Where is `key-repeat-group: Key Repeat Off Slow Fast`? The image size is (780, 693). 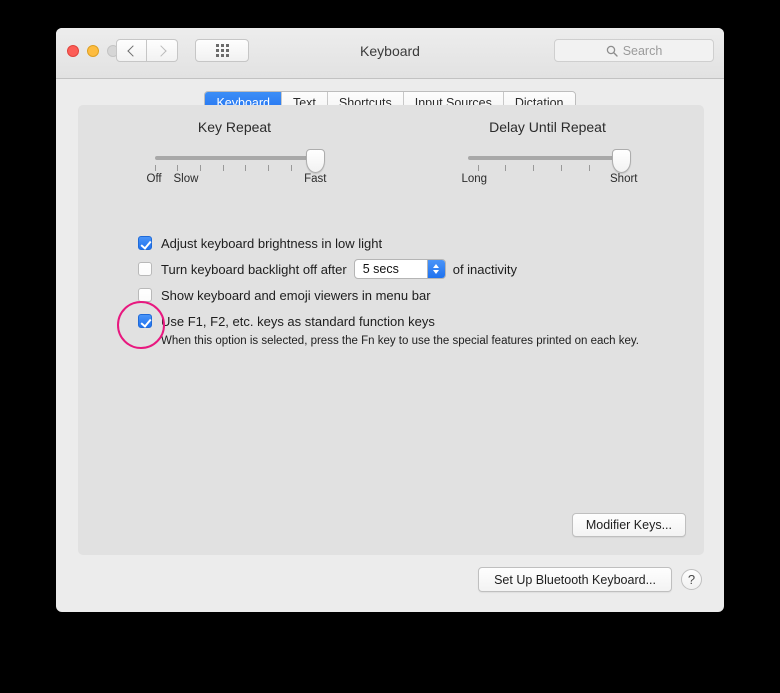 key-repeat-group: Key Repeat Off Slow Fast is located at coordinates (234, 156).